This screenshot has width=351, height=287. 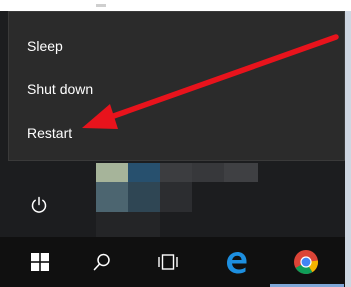 I want to click on sleep-option: Sleep, so click(x=45, y=46).